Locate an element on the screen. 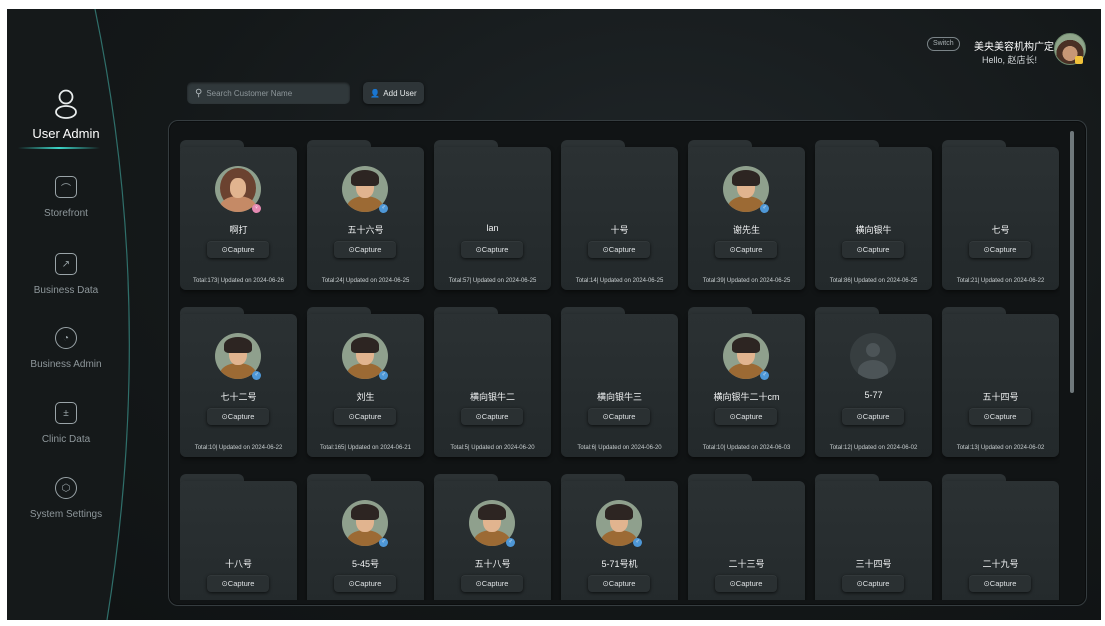  add-user-label: Add User is located at coordinates (400, 93).